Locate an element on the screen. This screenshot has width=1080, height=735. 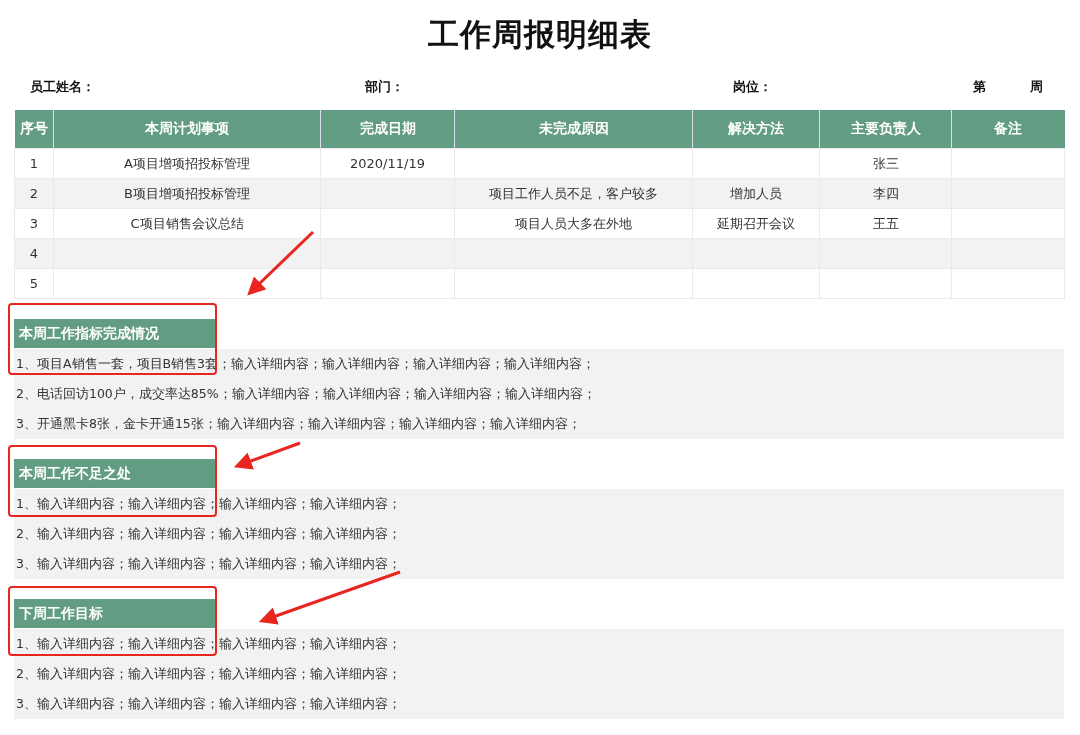
field-label: 周 is located at coordinates (1036, 87).